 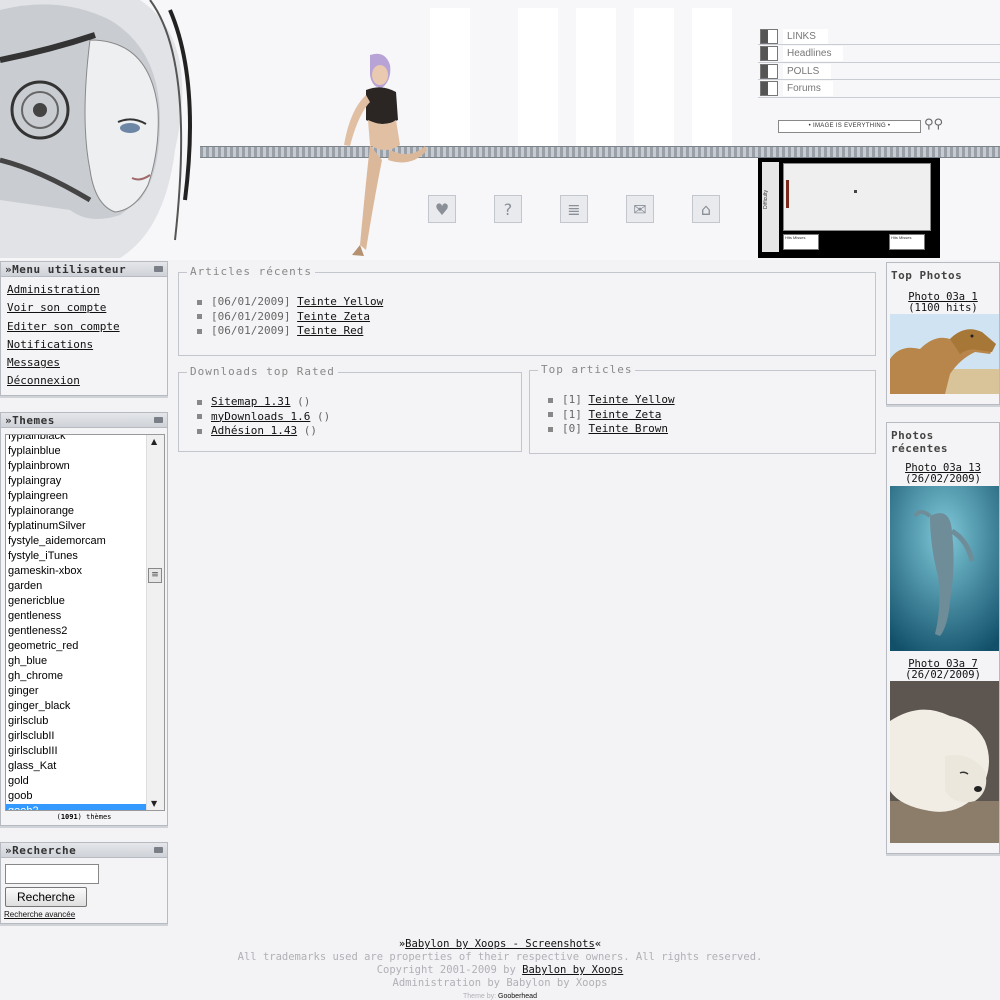 What do you see at coordinates (76, 481) in the screenshot?
I see `theme-option: fyplaingray` at bounding box center [76, 481].